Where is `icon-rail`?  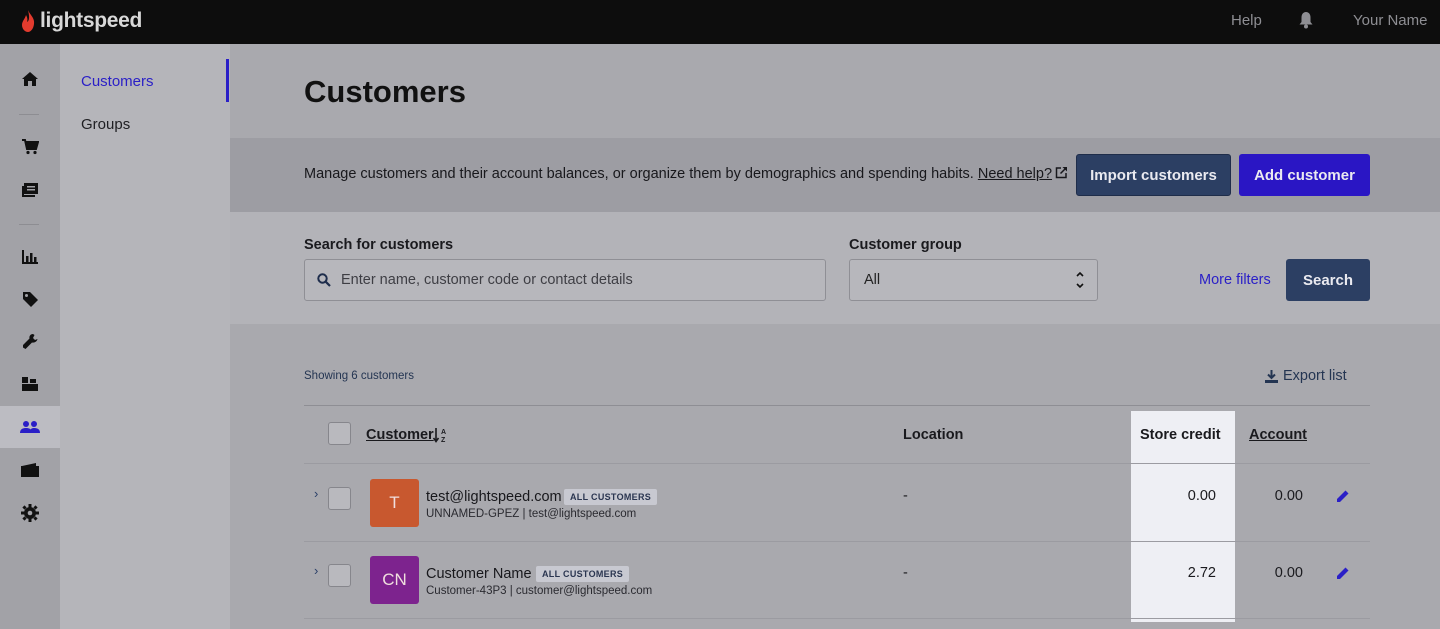 icon-rail is located at coordinates (30, 336).